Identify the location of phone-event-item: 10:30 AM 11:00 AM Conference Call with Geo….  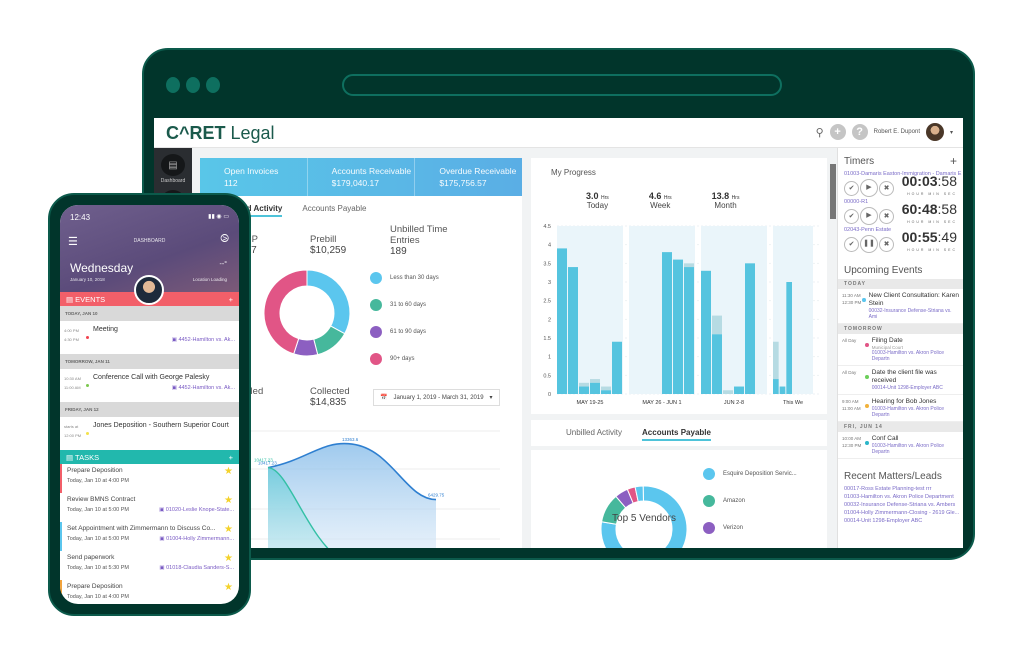
(149, 385).